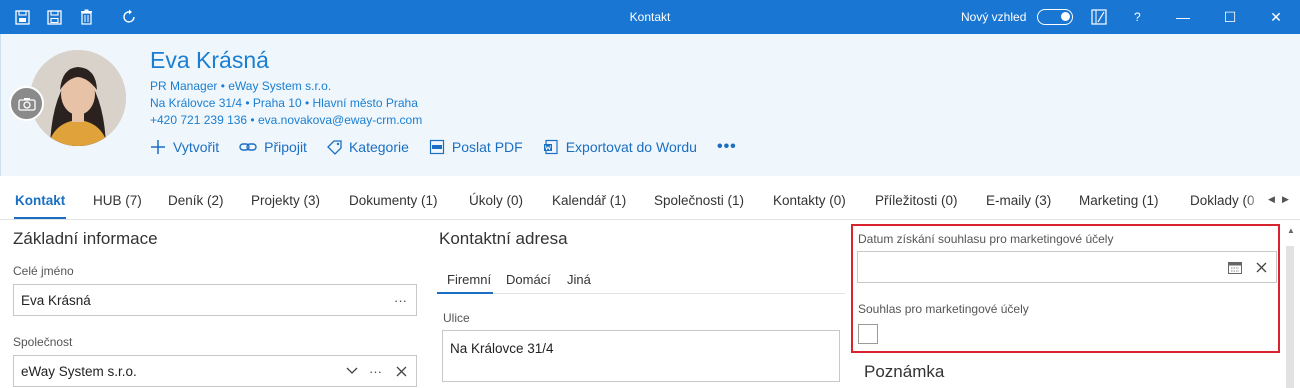 The image size is (1300, 388). I want to click on help-button: ?, so click(1137, 17).